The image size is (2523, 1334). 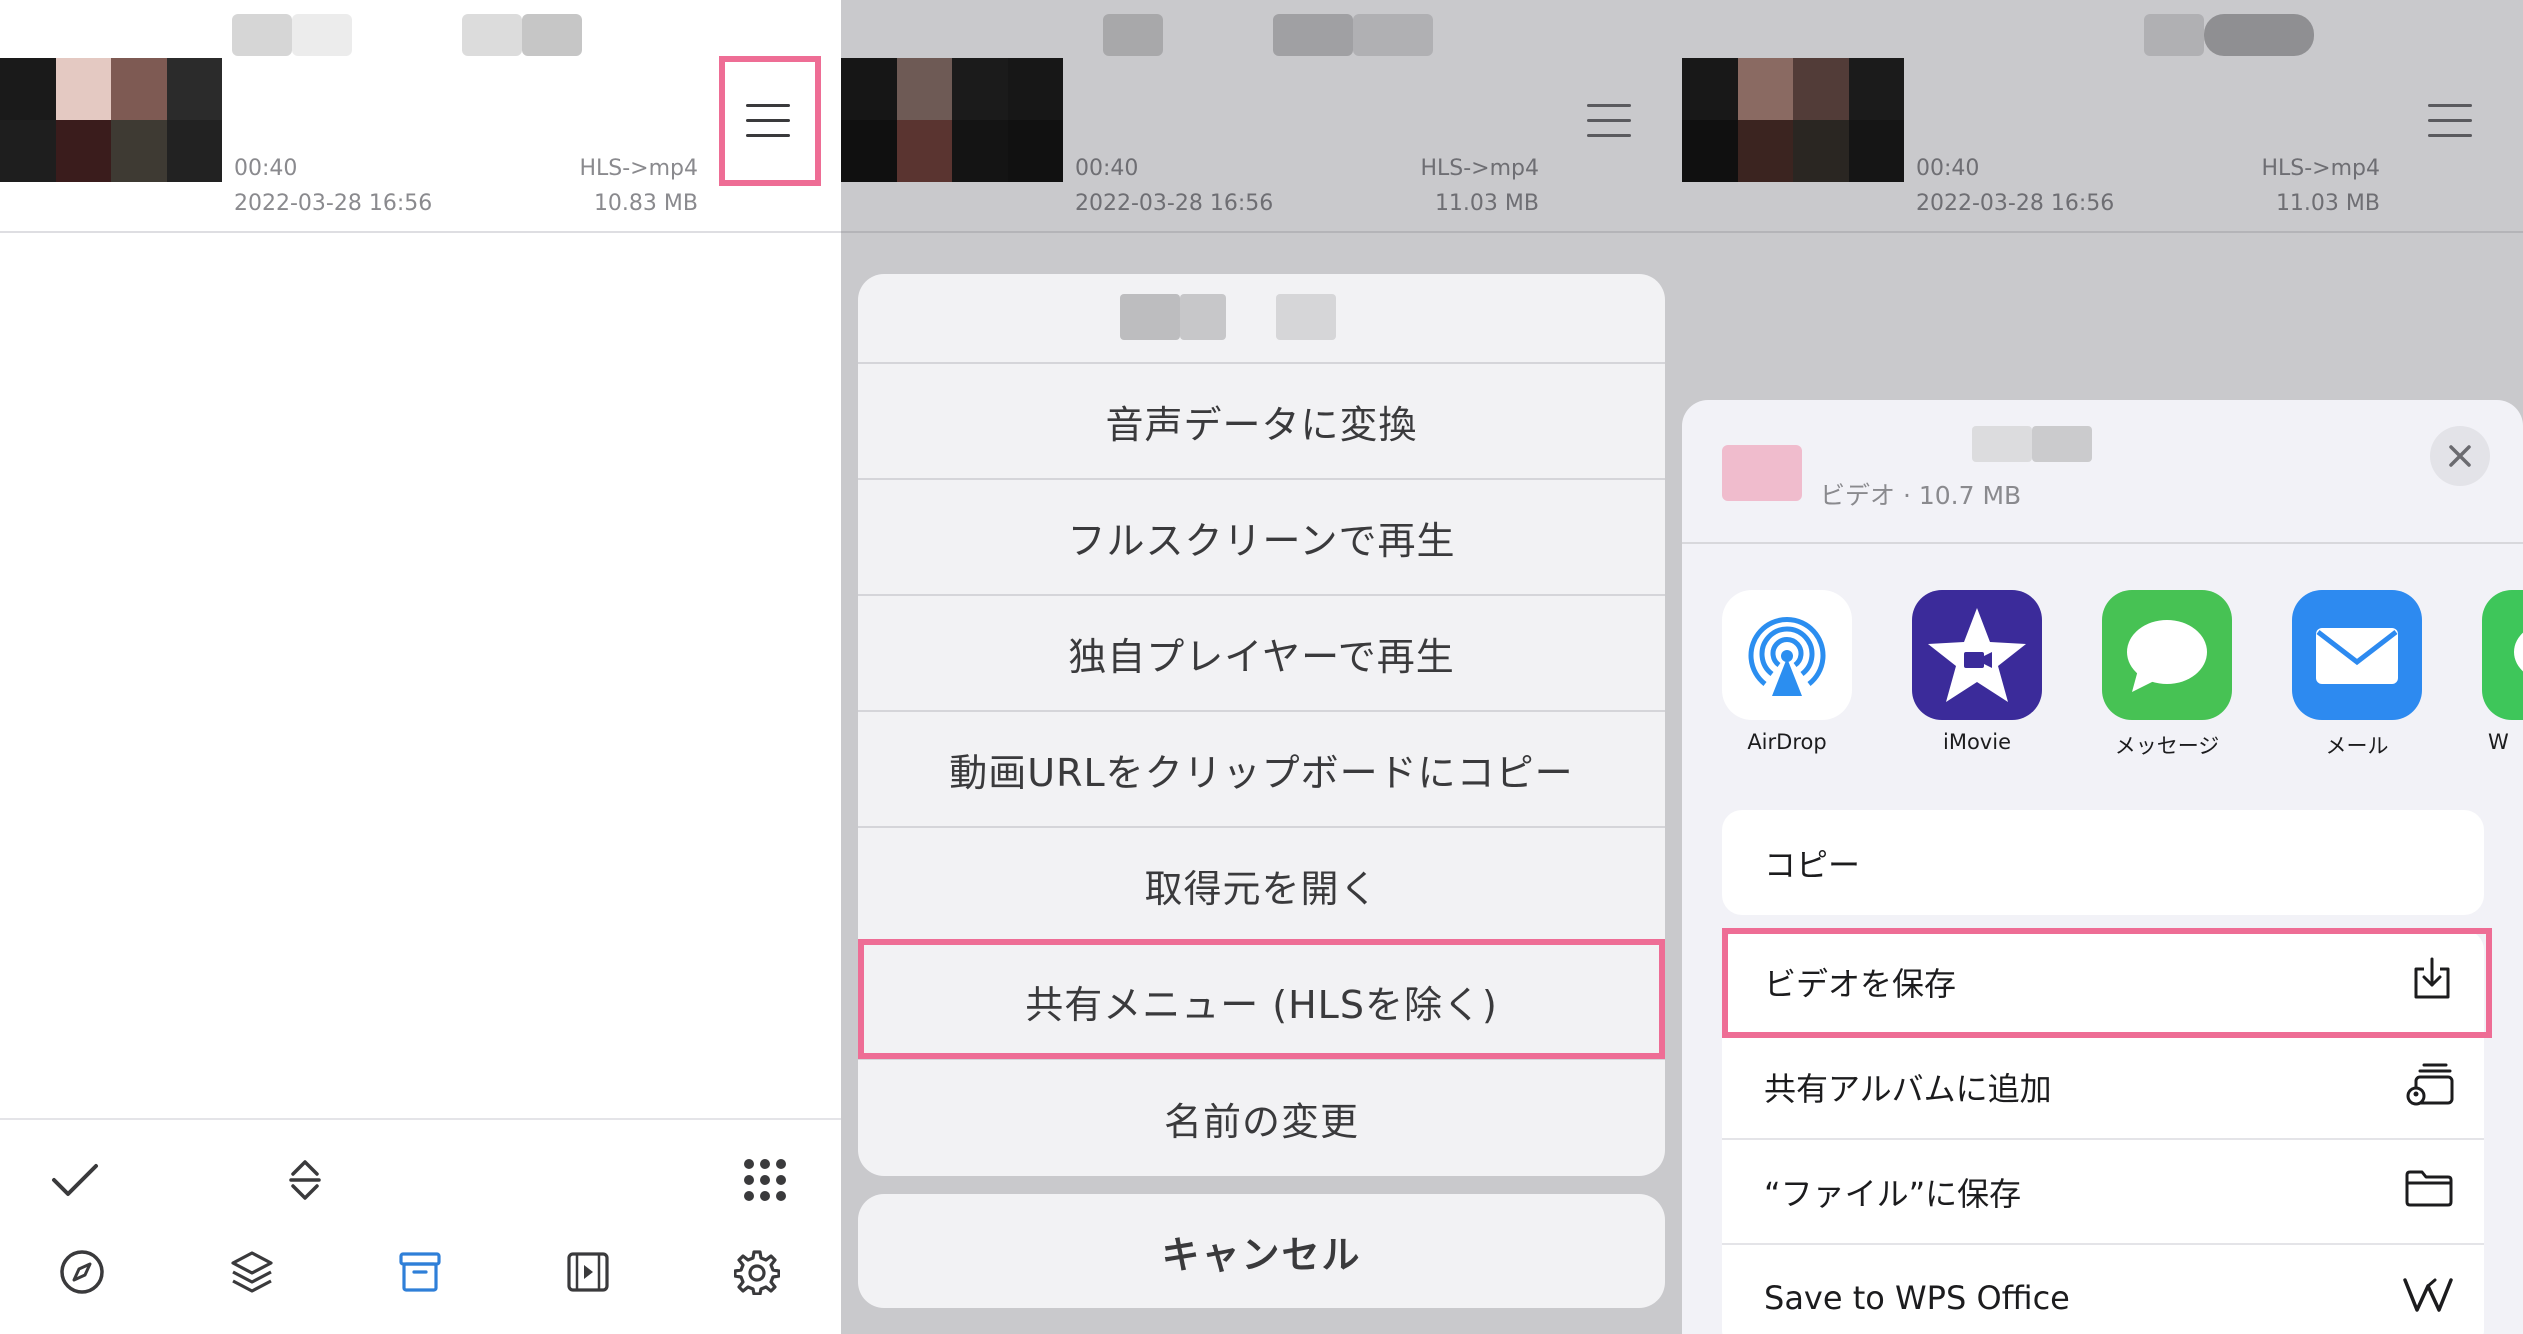 I want to click on wps-office-icon, so click(x=2428, y=1298).